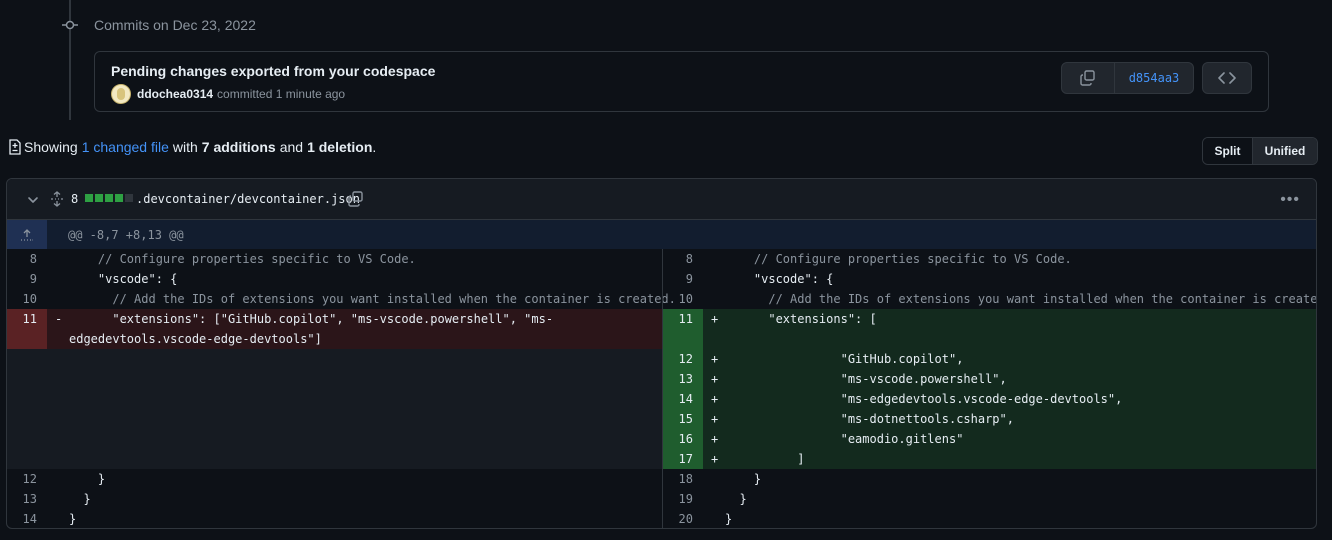  I want to click on code-text: "ms-vscode.powershell",, so click(866, 379).